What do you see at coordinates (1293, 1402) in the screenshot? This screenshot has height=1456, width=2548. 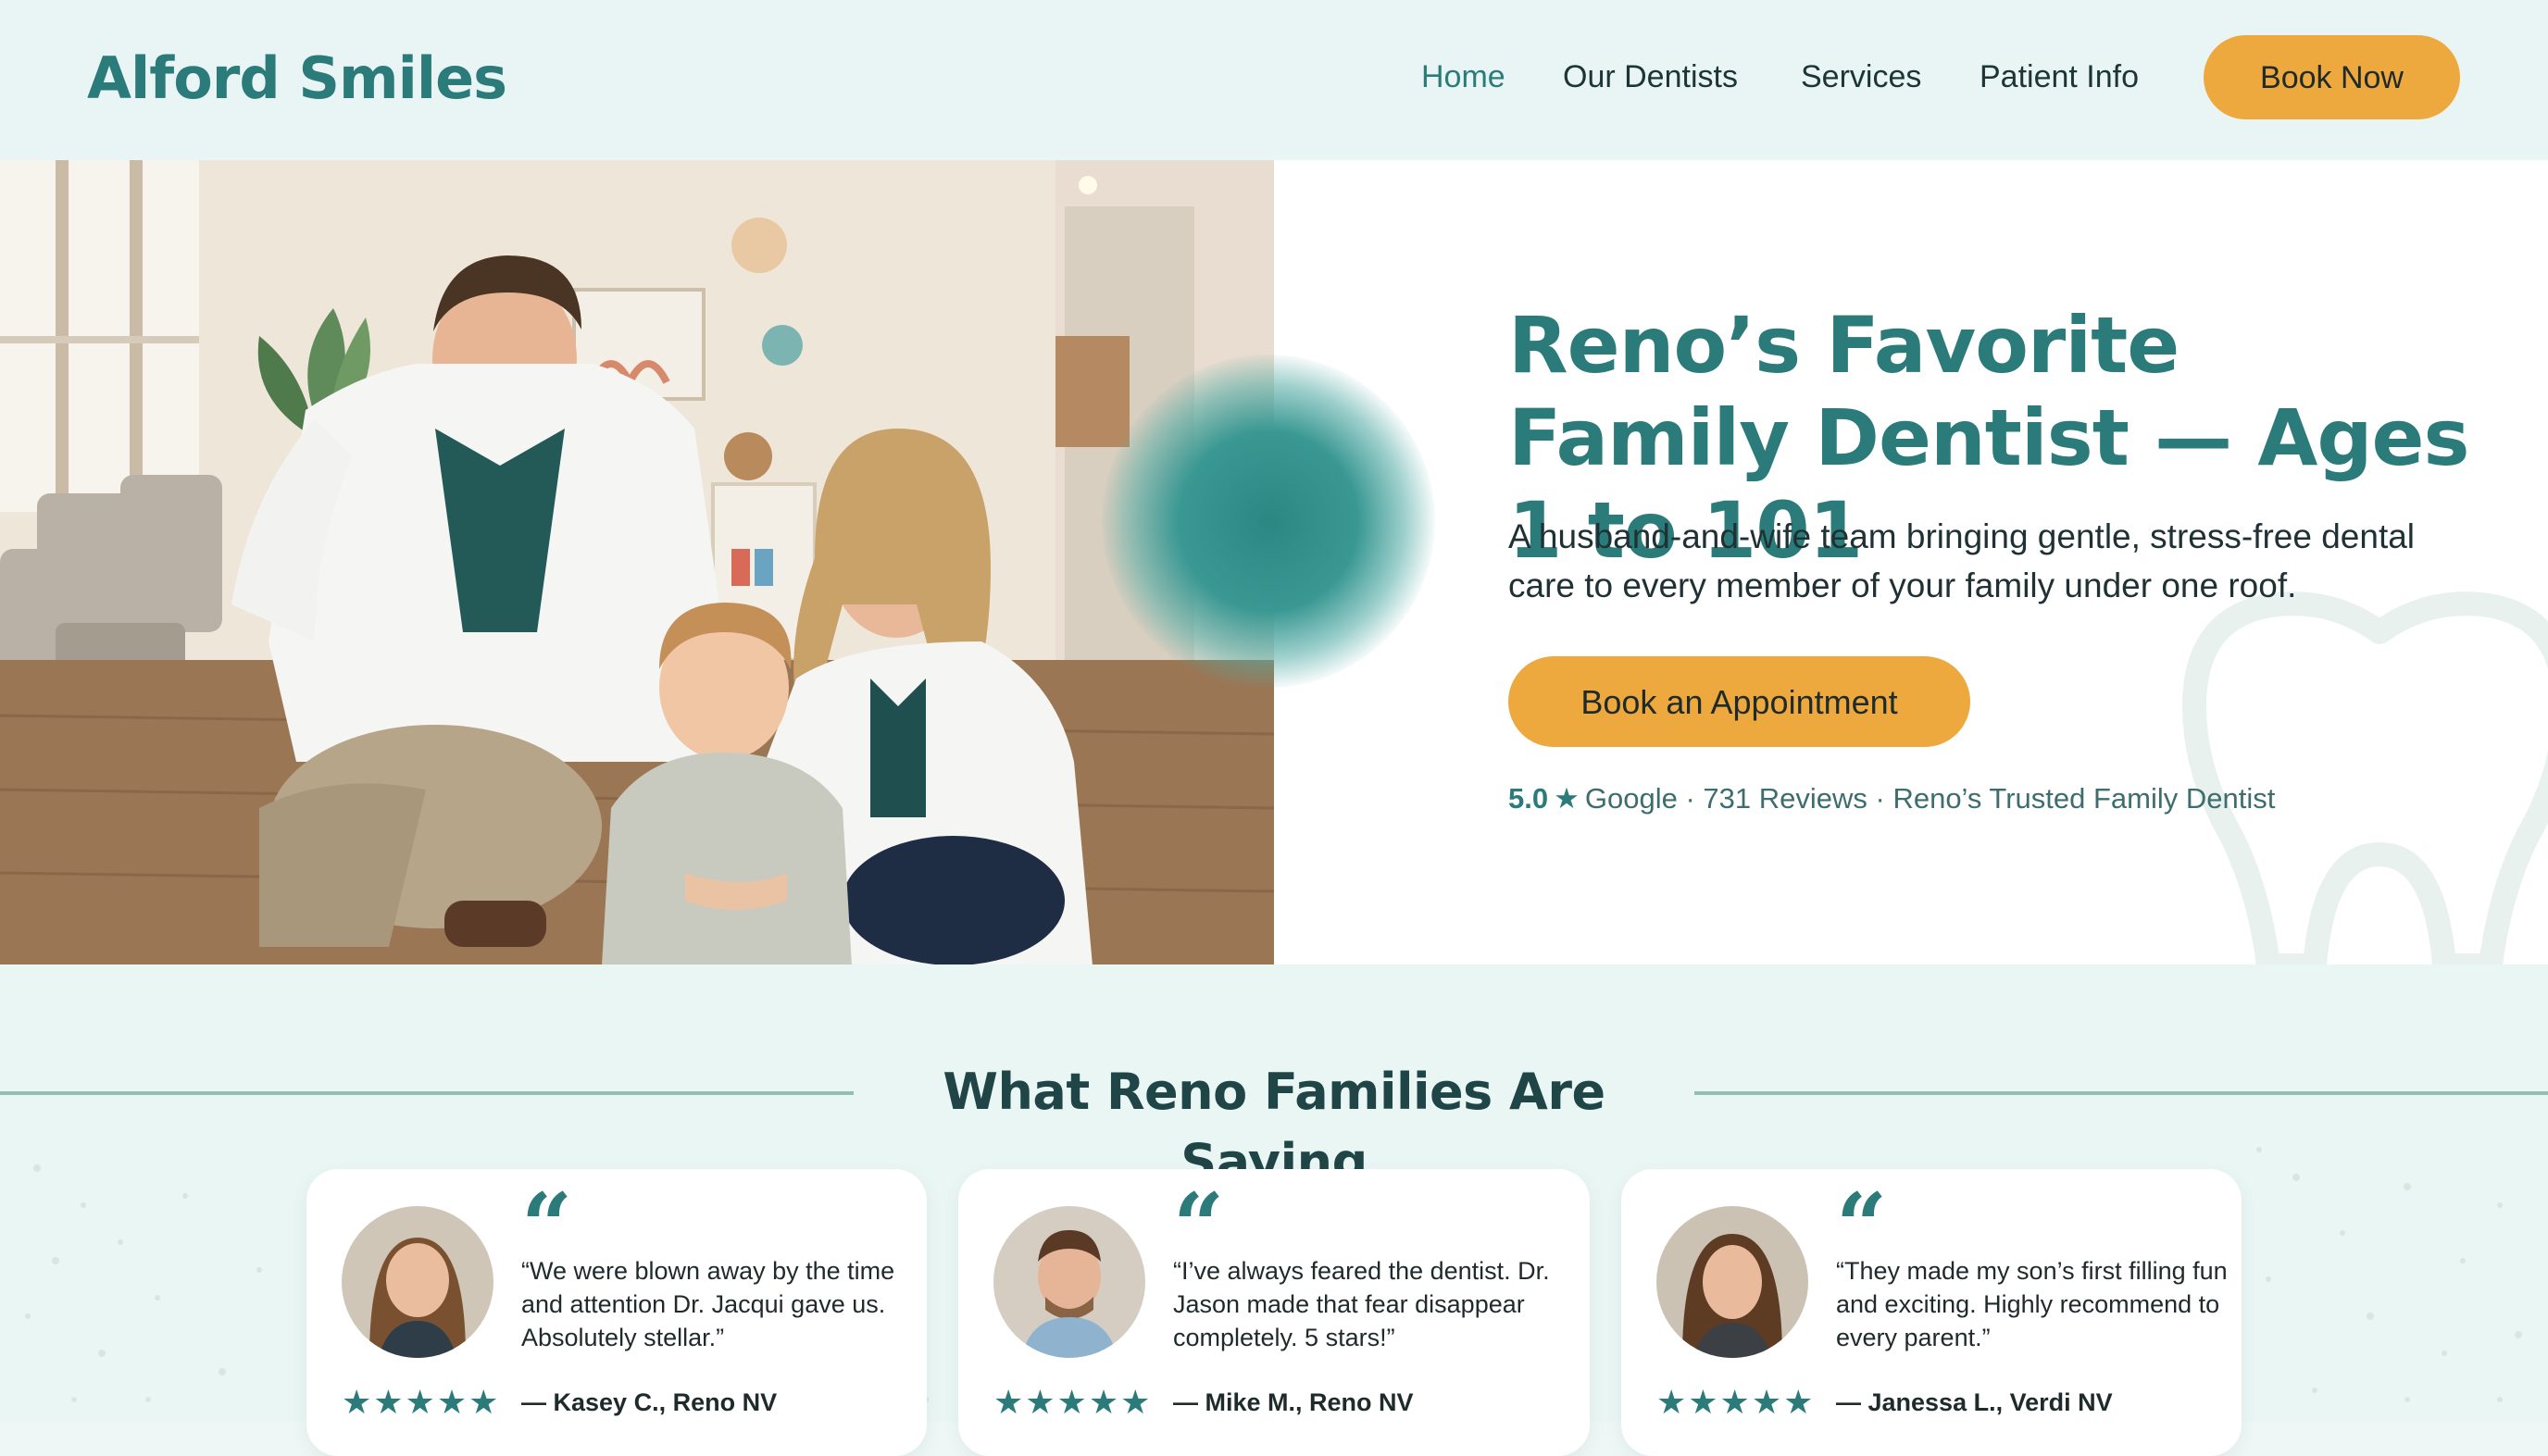 I see `testimonial-author: — Mike M., Reno NV` at bounding box center [1293, 1402].